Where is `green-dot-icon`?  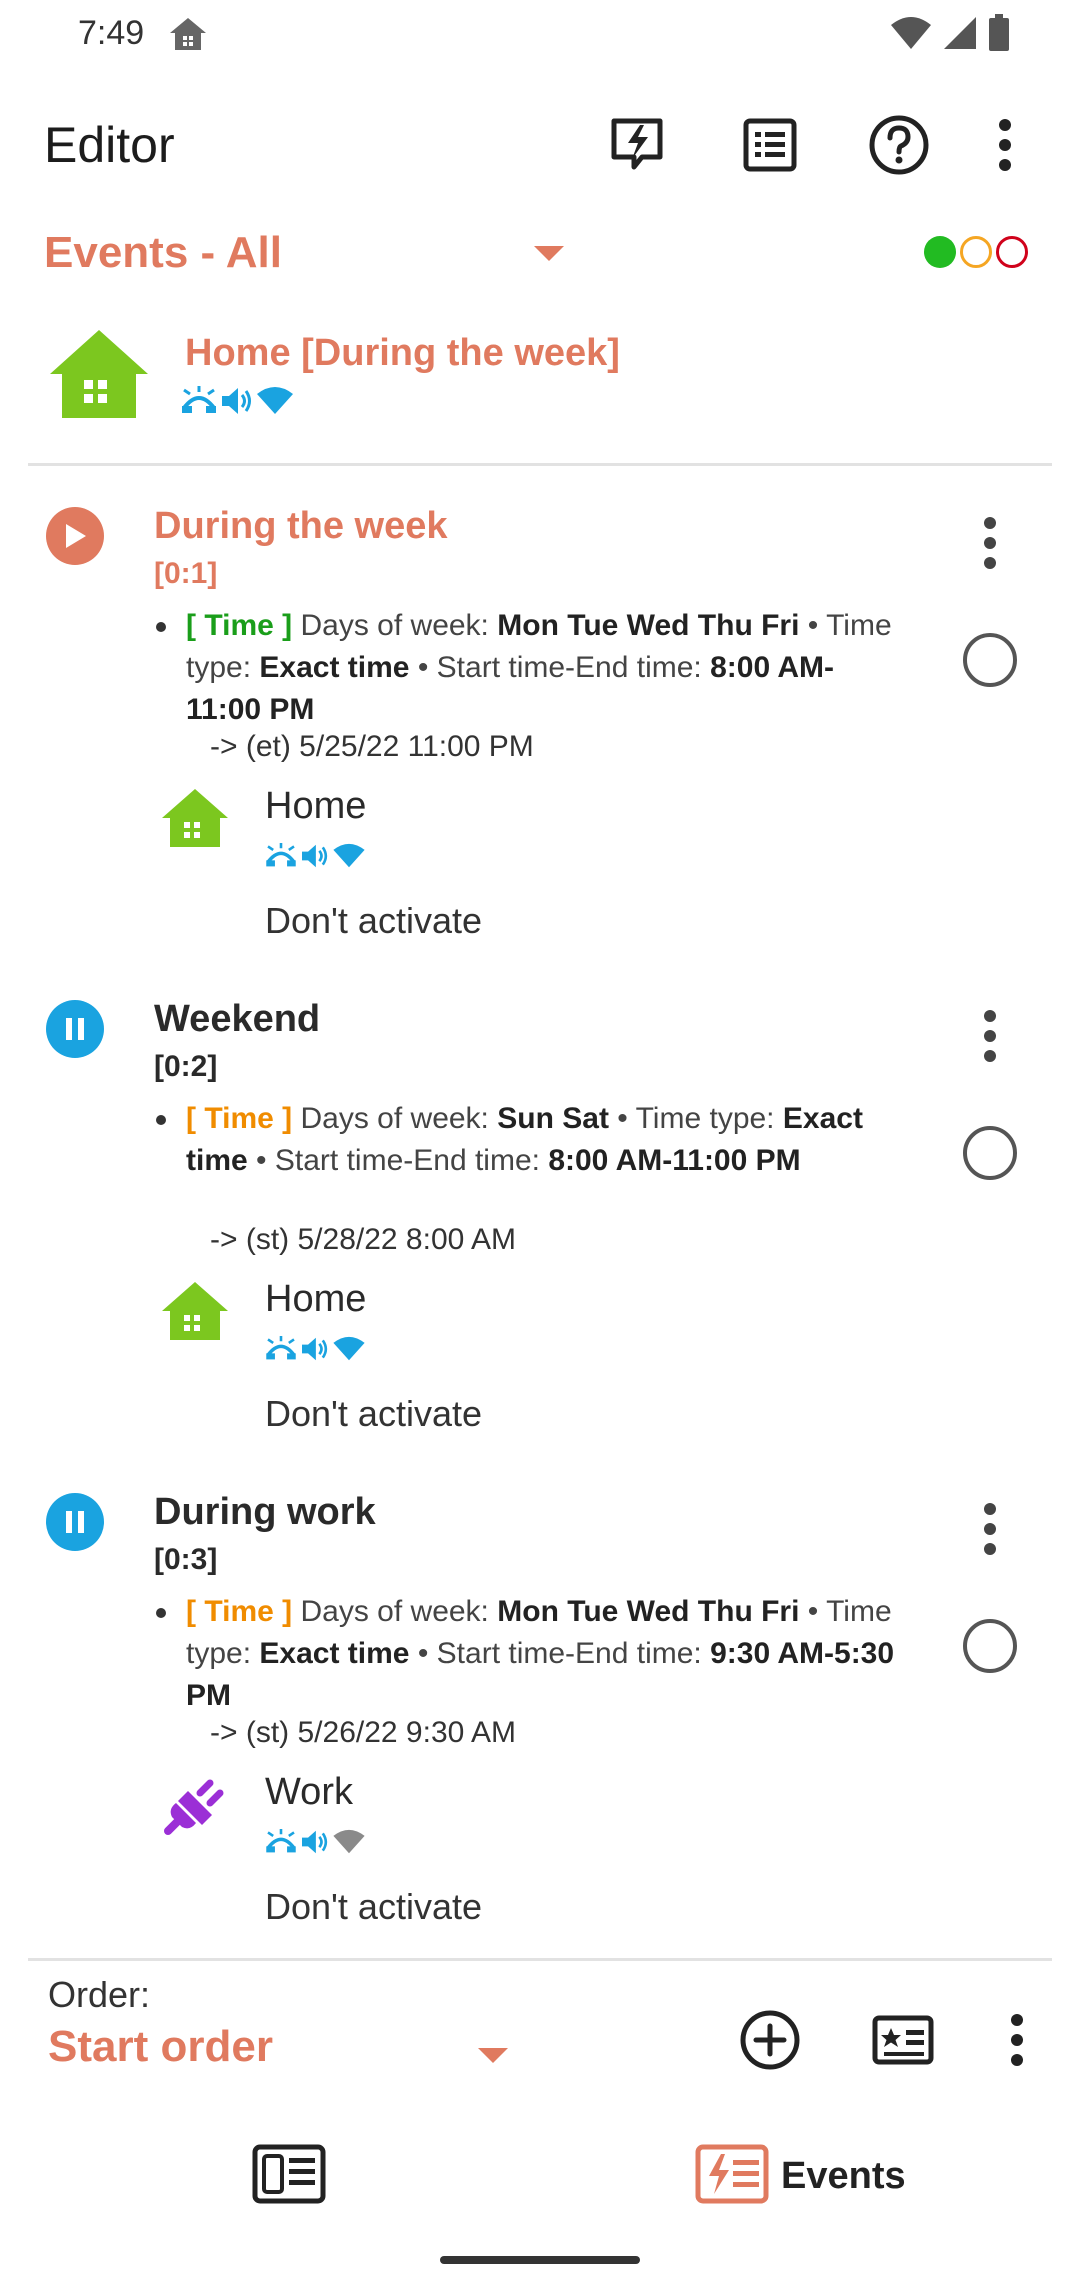 green-dot-icon is located at coordinates (940, 252).